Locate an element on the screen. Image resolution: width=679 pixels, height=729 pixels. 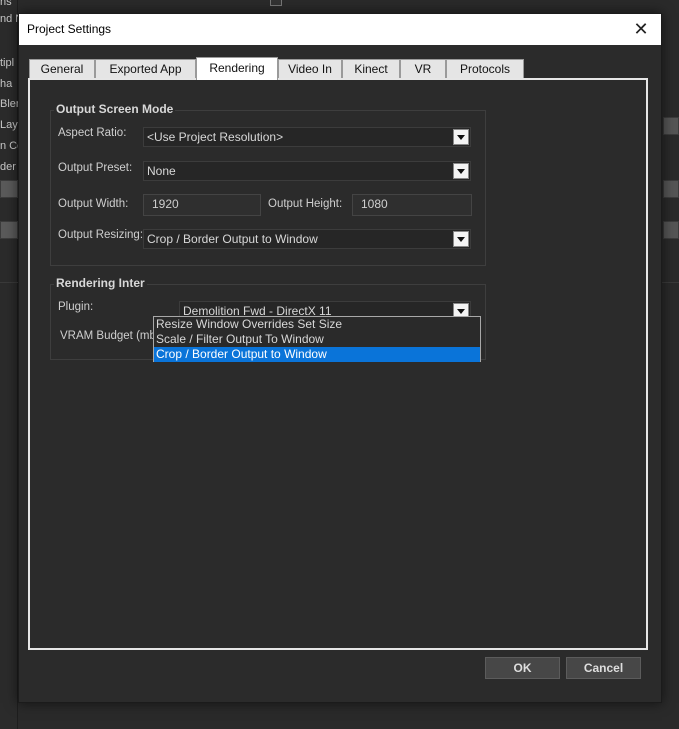
ok-button: OK is located at coordinates (522, 668).